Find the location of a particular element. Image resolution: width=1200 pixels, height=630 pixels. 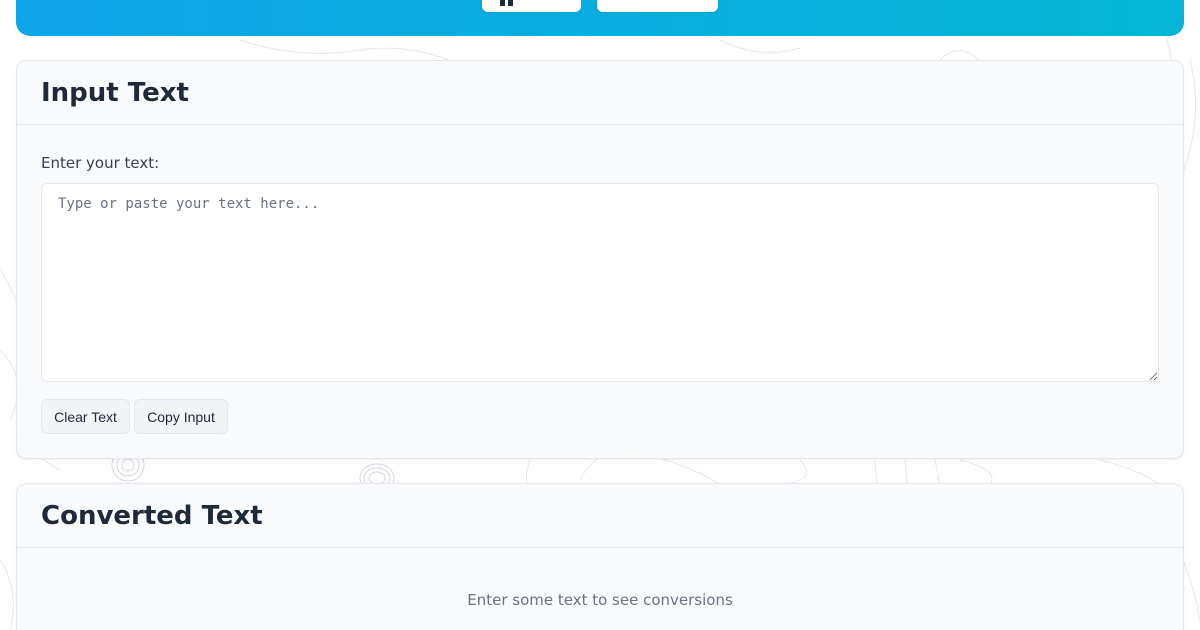

copy-input-button: Copy Input is located at coordinates (181, 416).